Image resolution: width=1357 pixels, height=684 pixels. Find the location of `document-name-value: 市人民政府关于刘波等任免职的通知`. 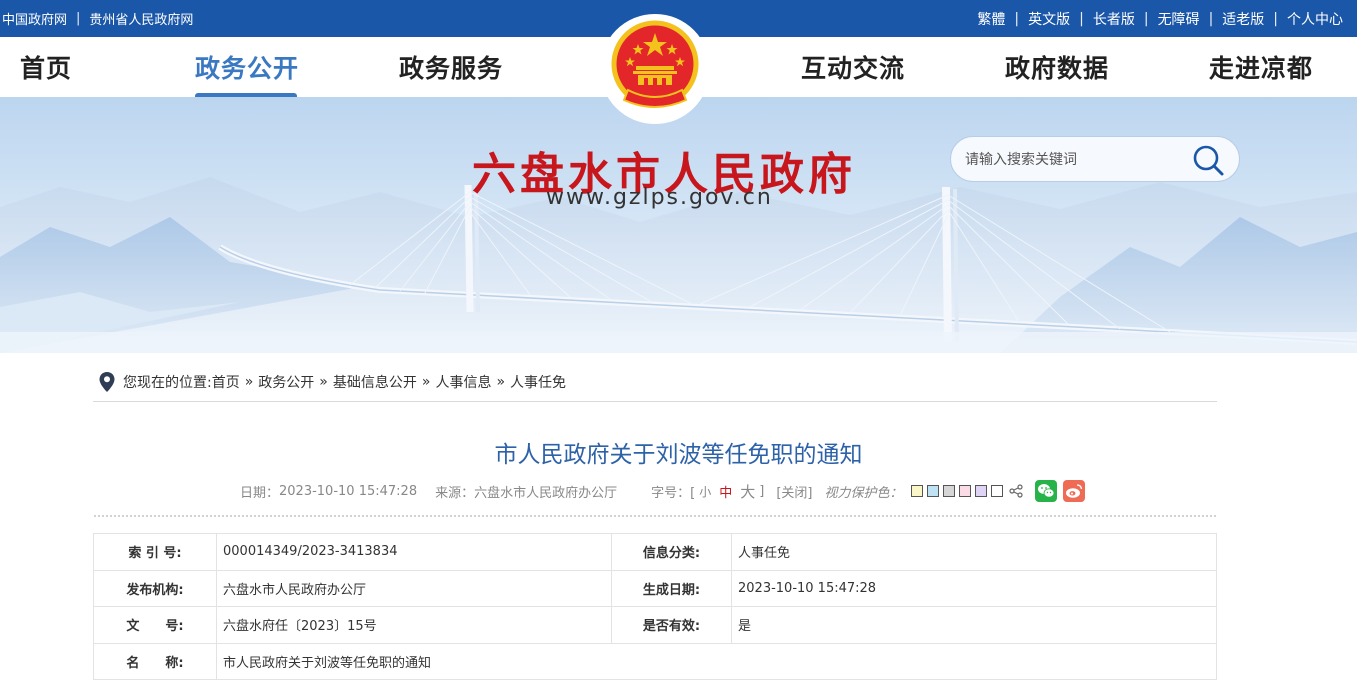

document-name-value: 市人民政府关于刘波等任免职的通知 is located at coordinates (716, 661).